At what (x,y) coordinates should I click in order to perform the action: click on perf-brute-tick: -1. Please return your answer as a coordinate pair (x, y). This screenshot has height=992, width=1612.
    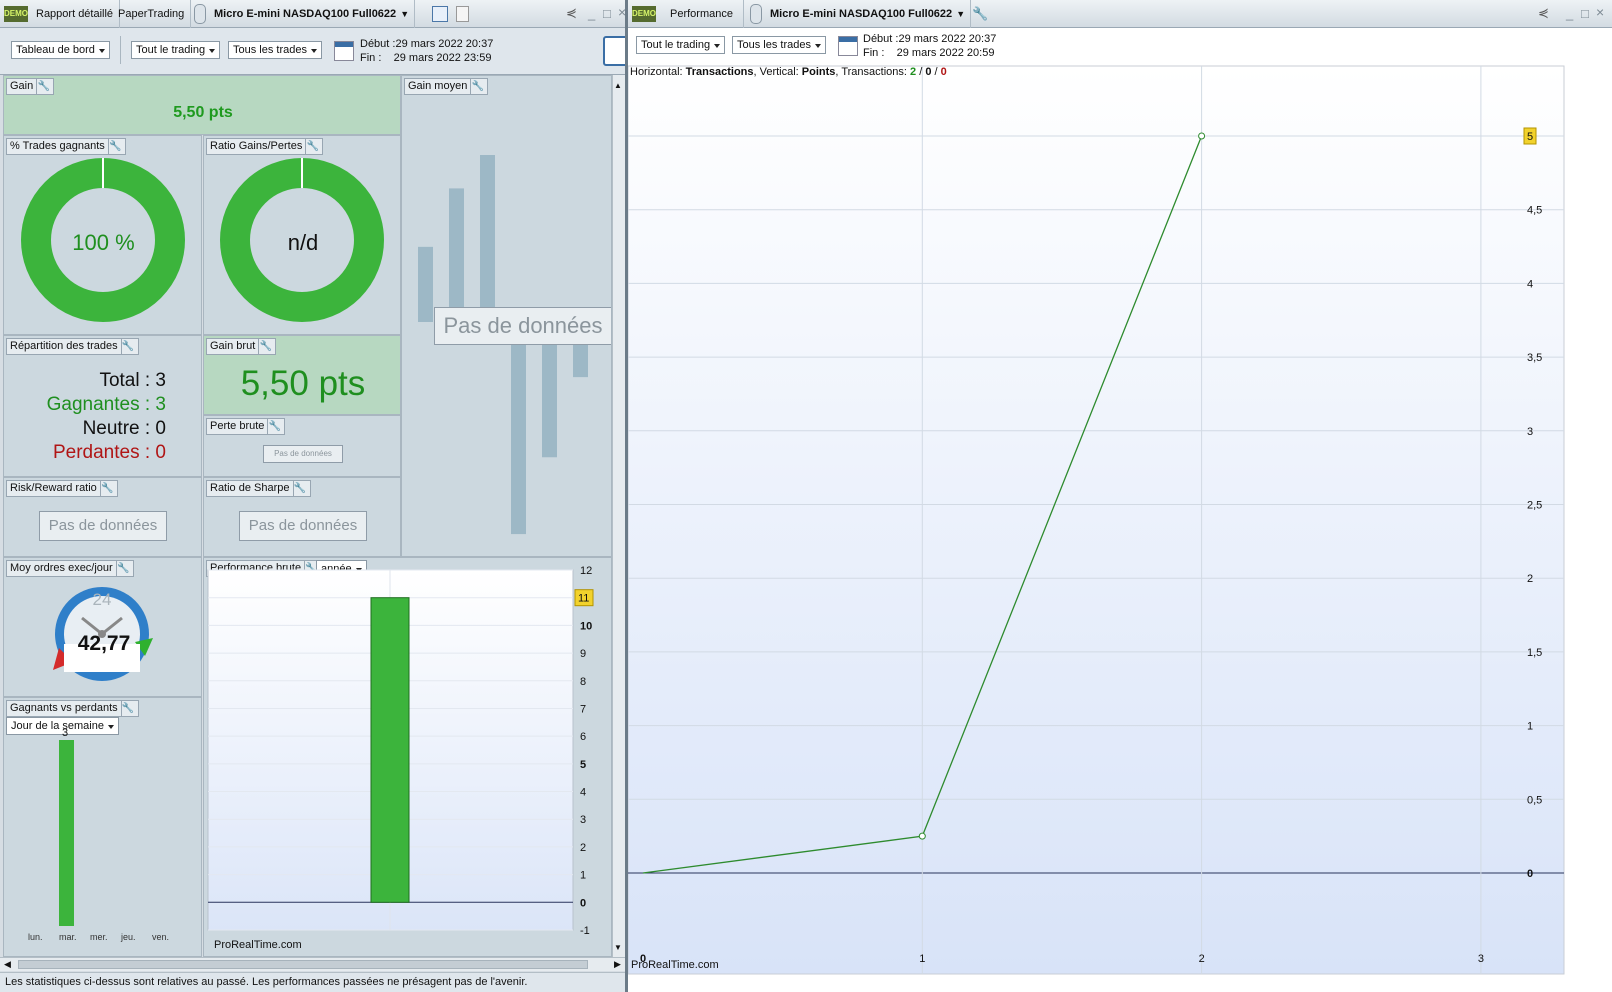
    Looking at the image, I should click on (585, 931).